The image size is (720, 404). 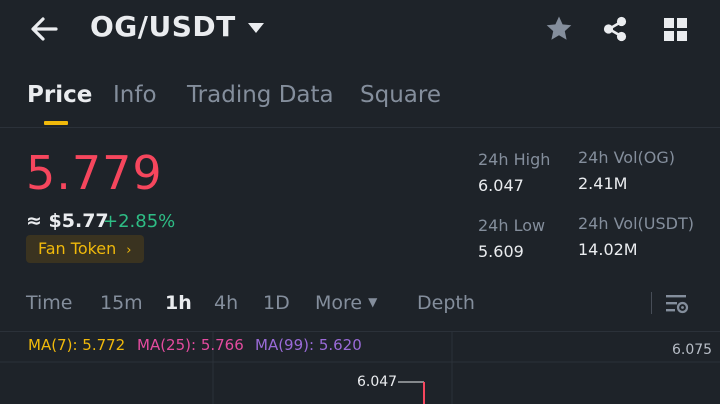 I want to click on usd-equivalent: ≈ $5.77, so click(x=67, y=221).